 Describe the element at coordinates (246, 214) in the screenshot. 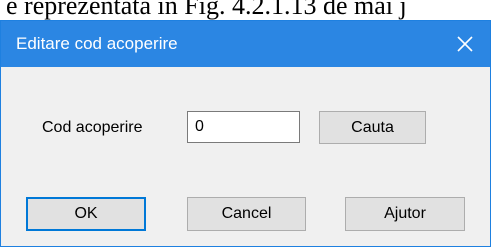

I see `cancel-button: Cancel` at that location.